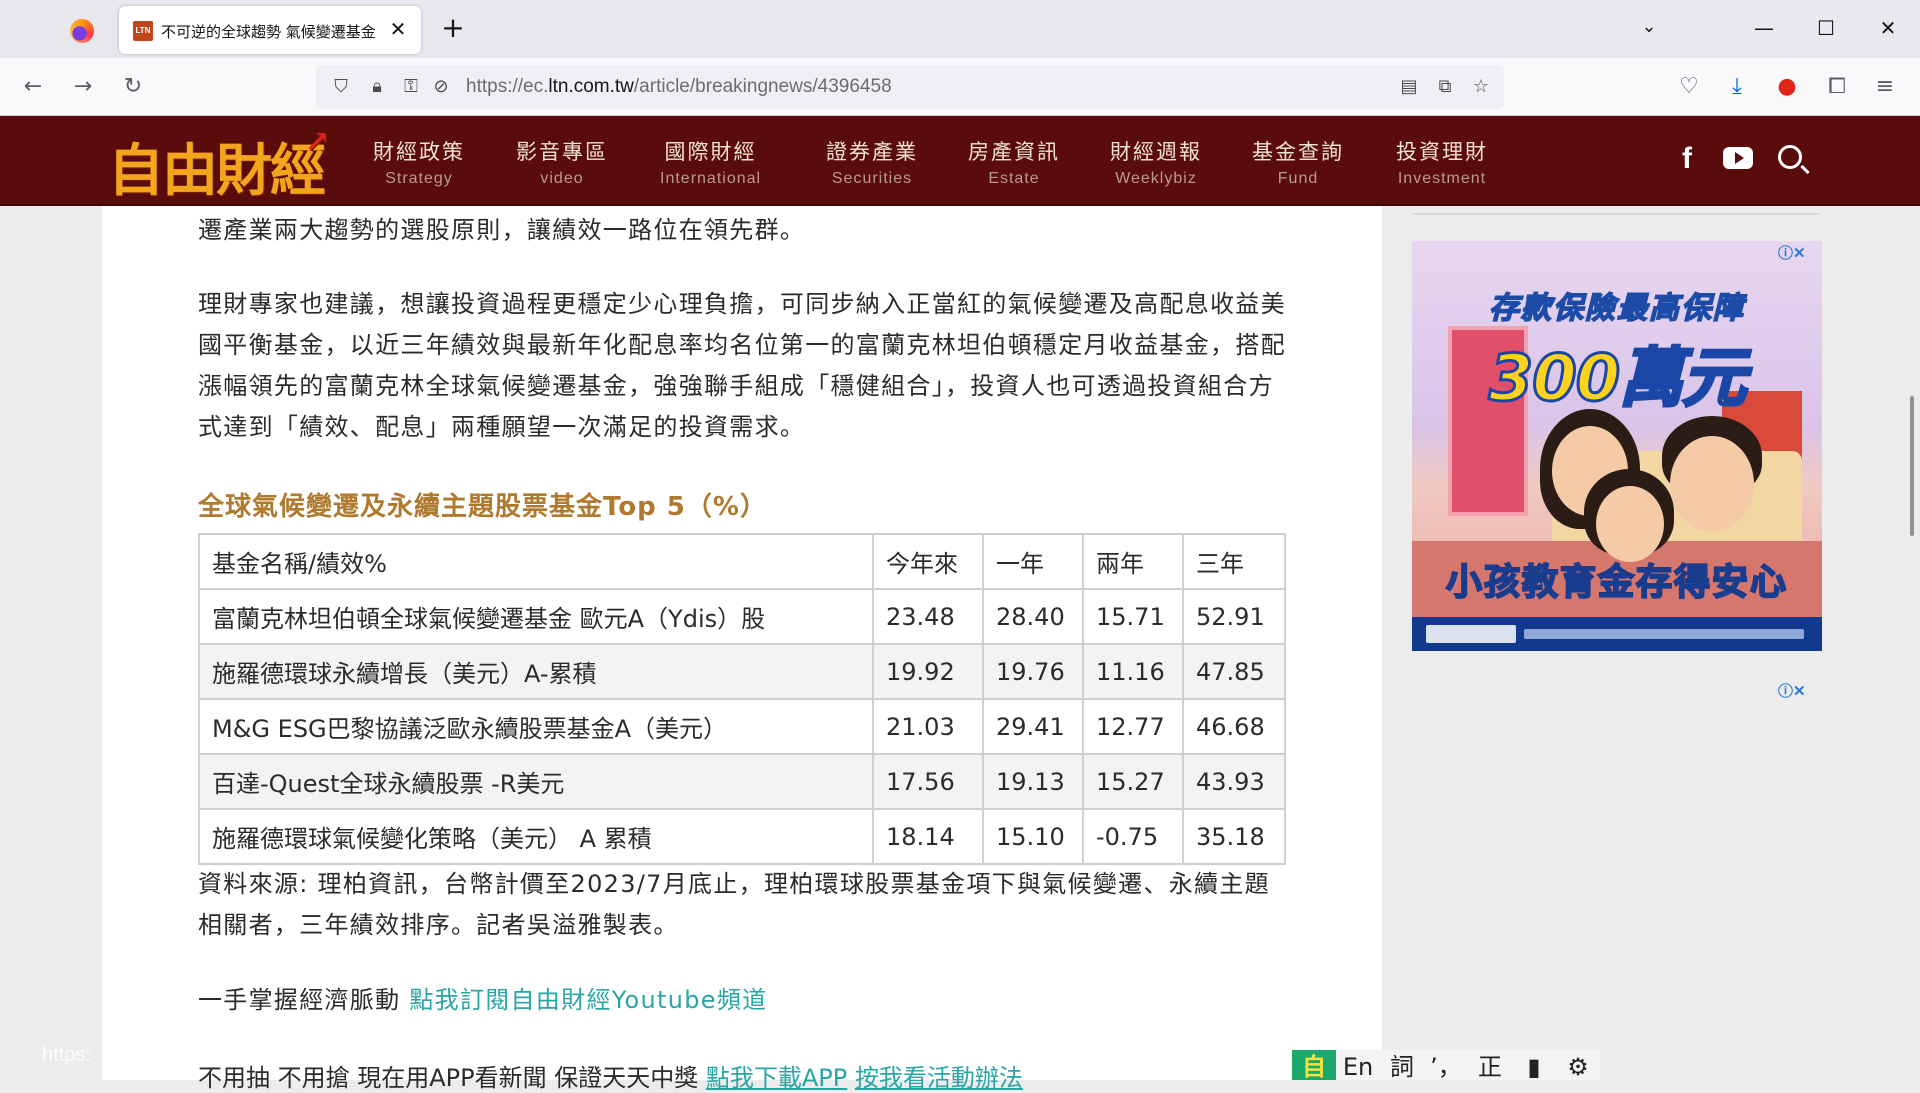  I want to click on tab-bar: LTN 不可逆的全球趨勢 氣候變遷基金 ✕ + ⌄ — ☐ ✕, so click(960, 29).